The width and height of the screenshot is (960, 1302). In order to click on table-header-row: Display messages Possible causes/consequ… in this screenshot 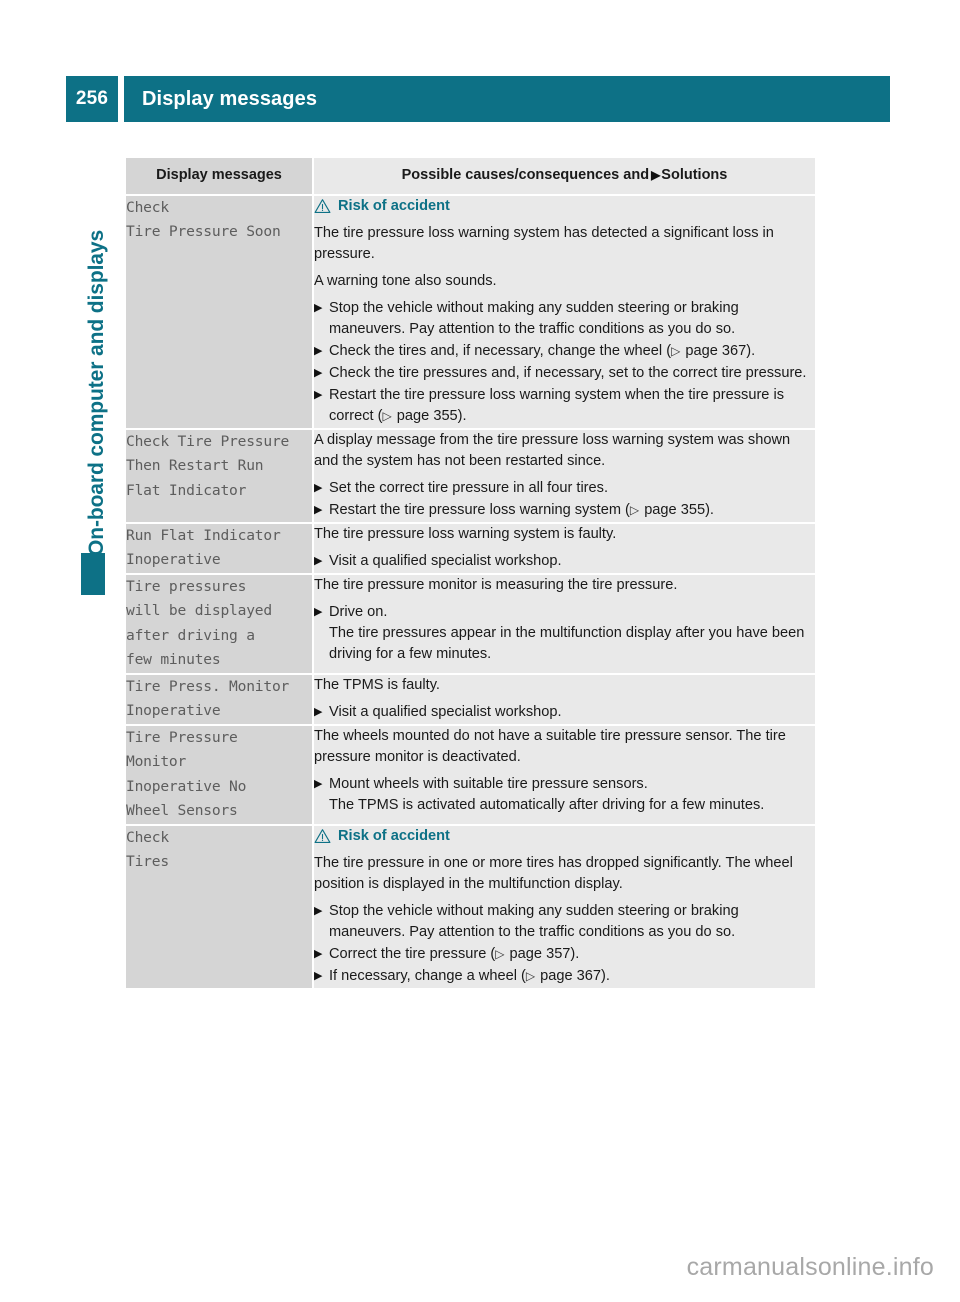, I will do `click(470, 177)`.